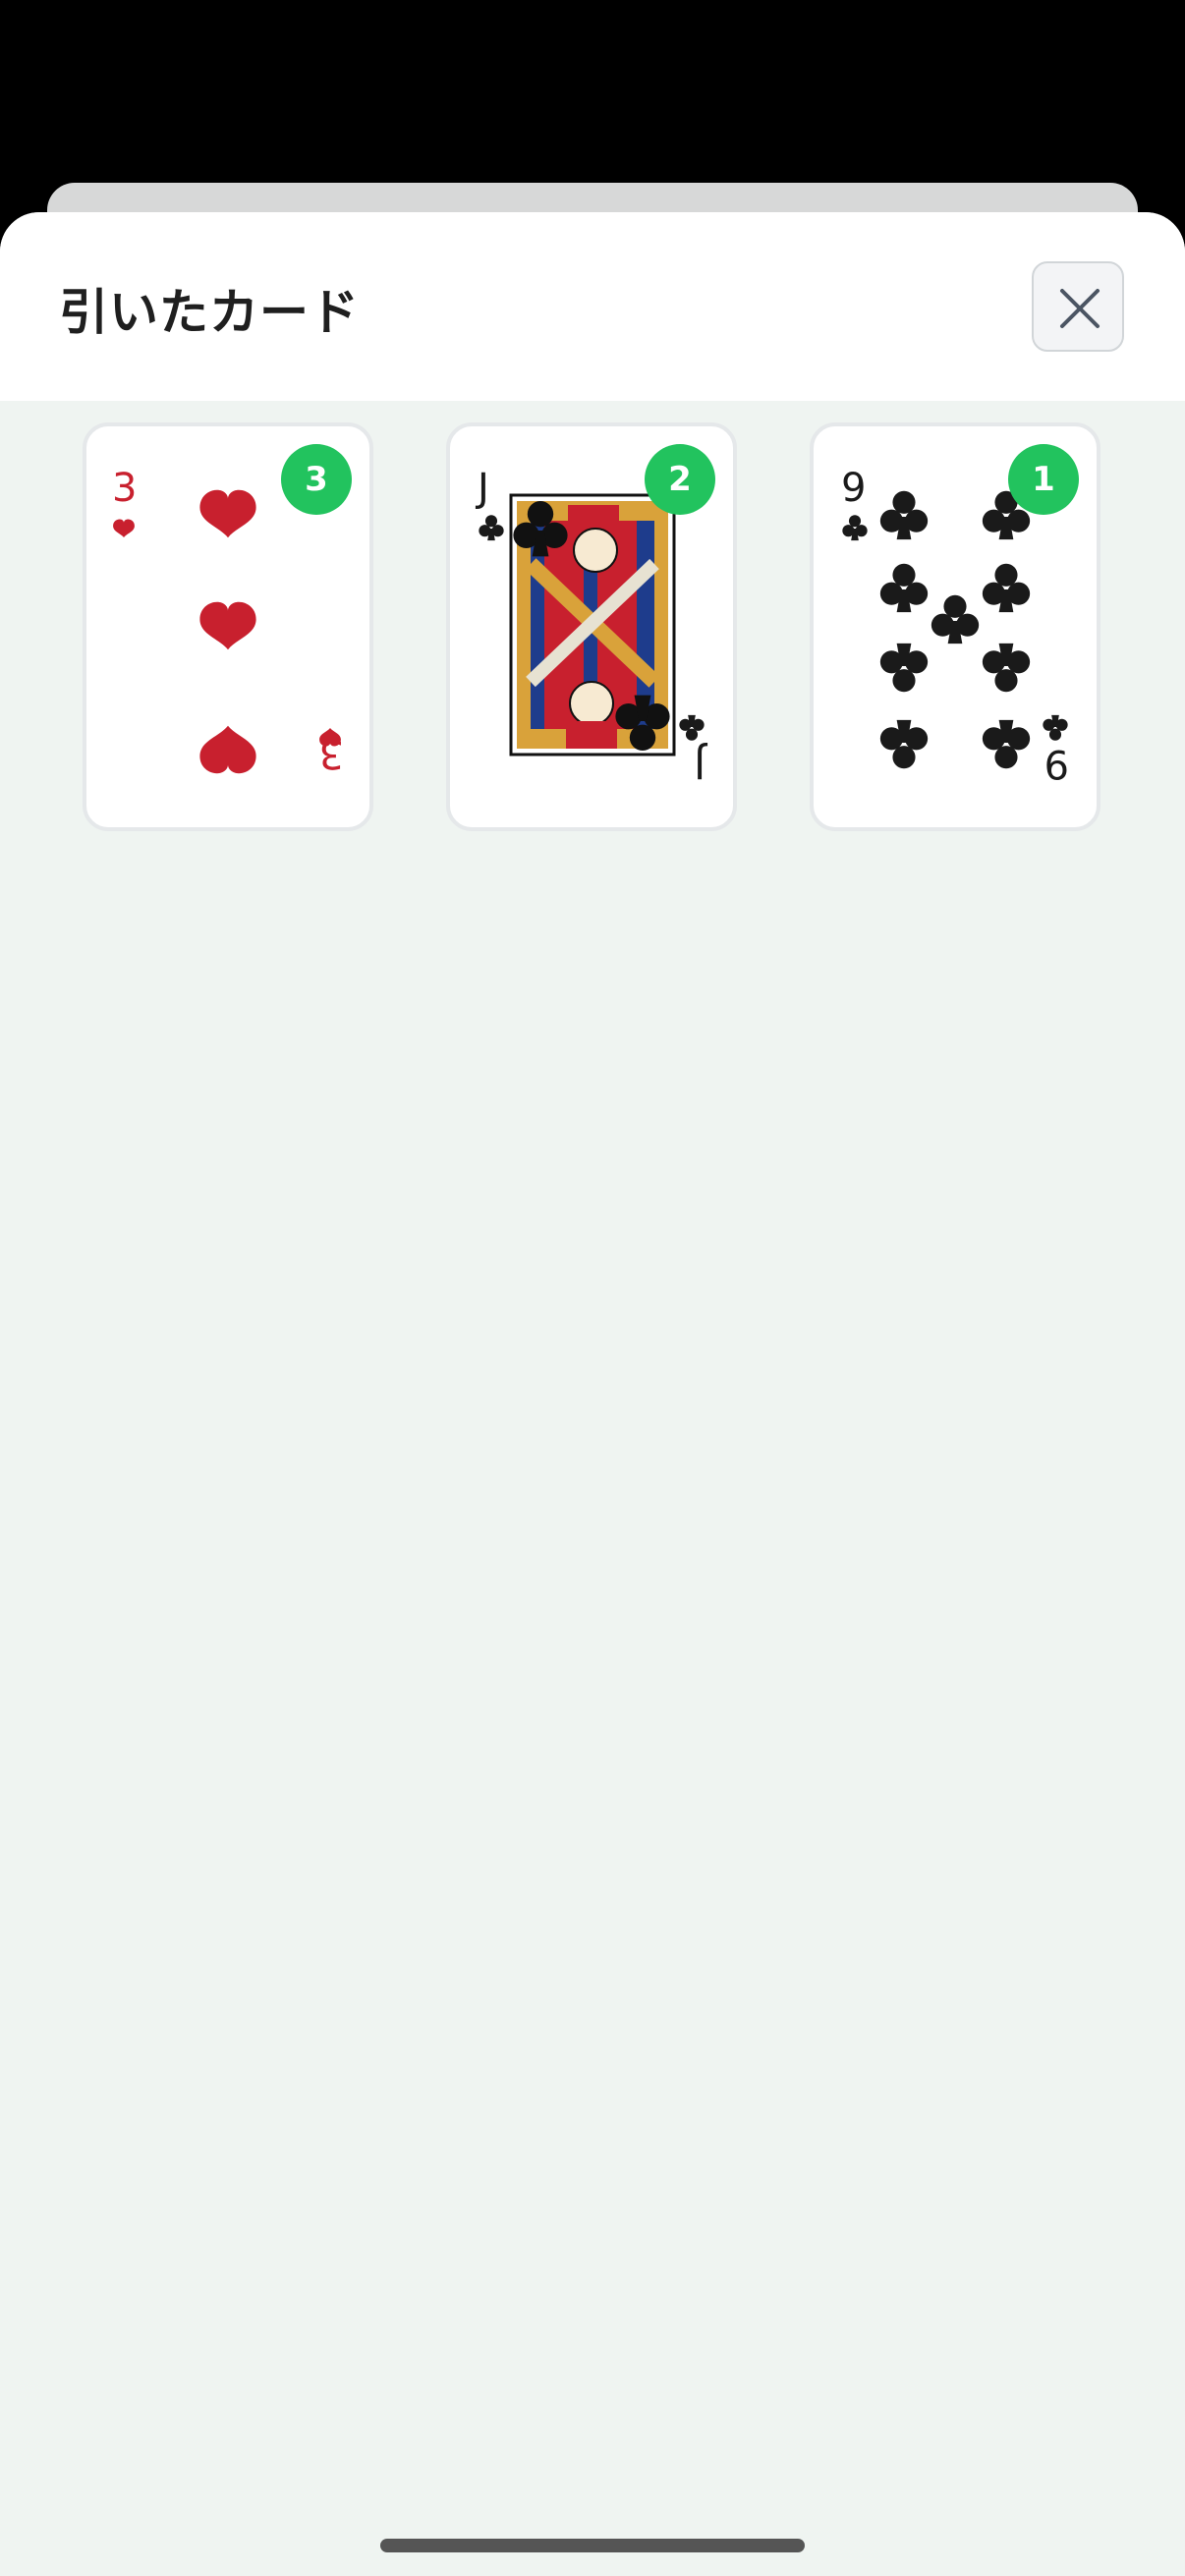  I want to click on card-rank: 9, so click(854, 488).